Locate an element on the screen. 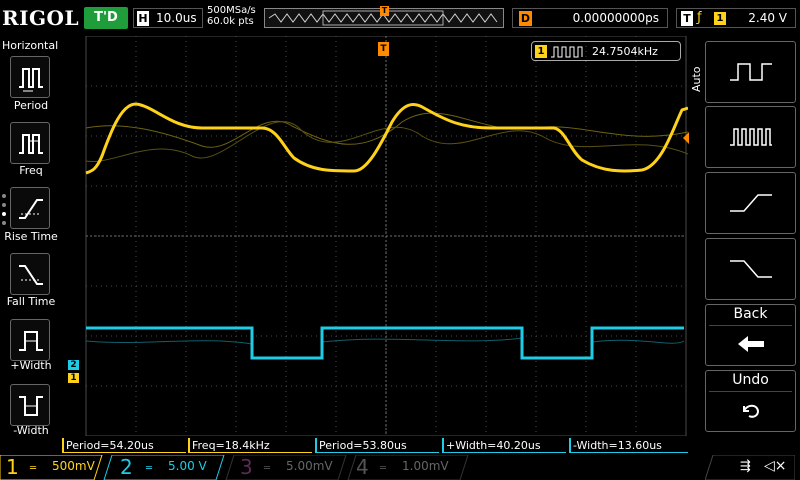  negative-width-button is located at coordinates (30, 405).